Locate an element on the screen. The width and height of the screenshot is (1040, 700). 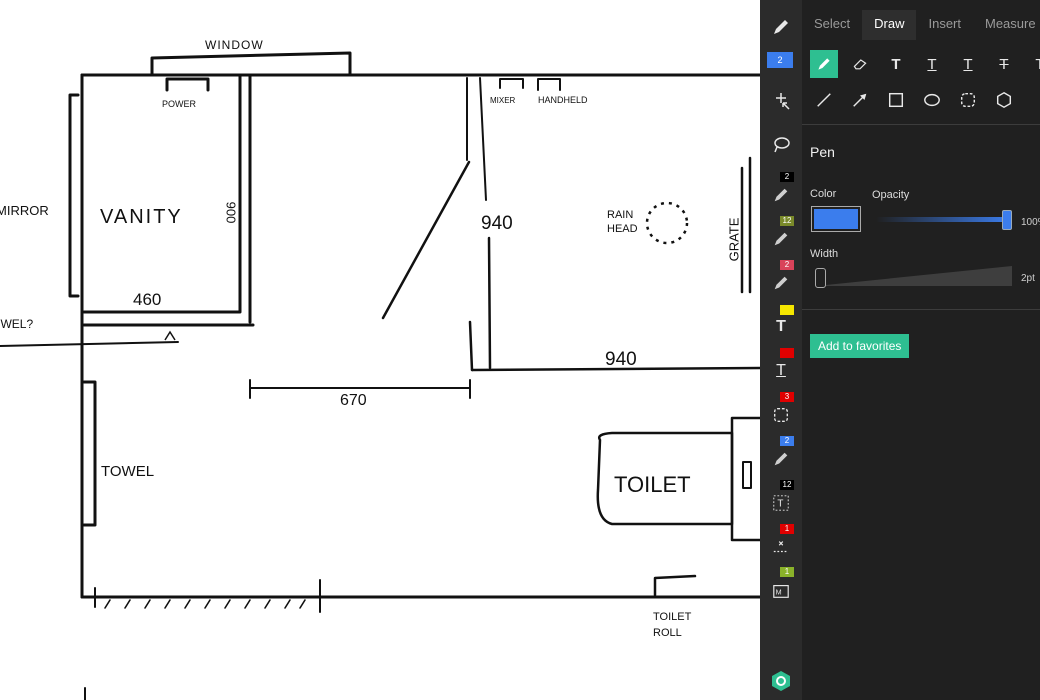
line-icon is located at coordinates (824, 100).